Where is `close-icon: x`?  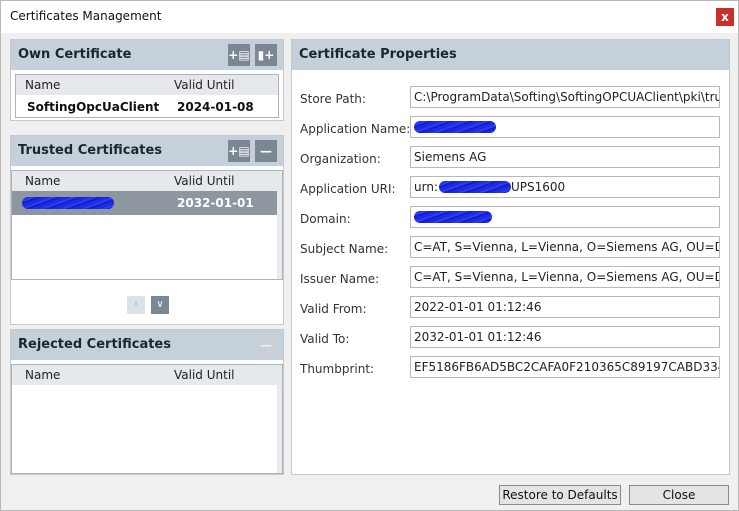 close-icon: x is located at coordinates (725, 17).